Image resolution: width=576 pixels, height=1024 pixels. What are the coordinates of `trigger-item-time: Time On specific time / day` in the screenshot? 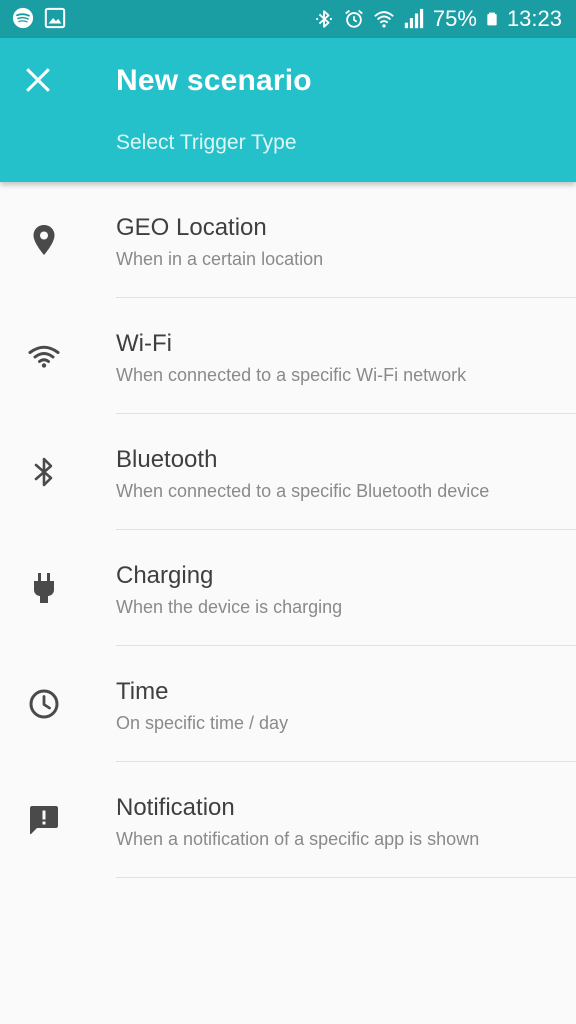 It's located at (288, 704).